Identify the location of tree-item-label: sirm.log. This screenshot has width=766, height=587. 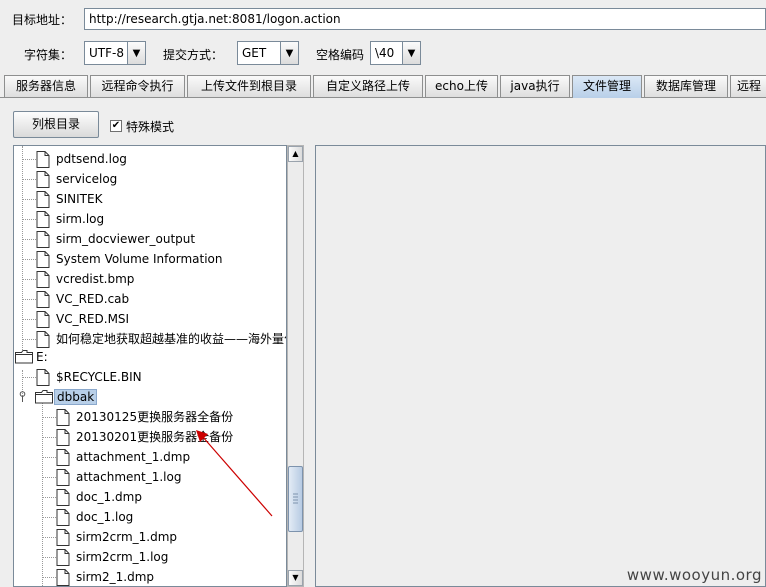
(80, 219).